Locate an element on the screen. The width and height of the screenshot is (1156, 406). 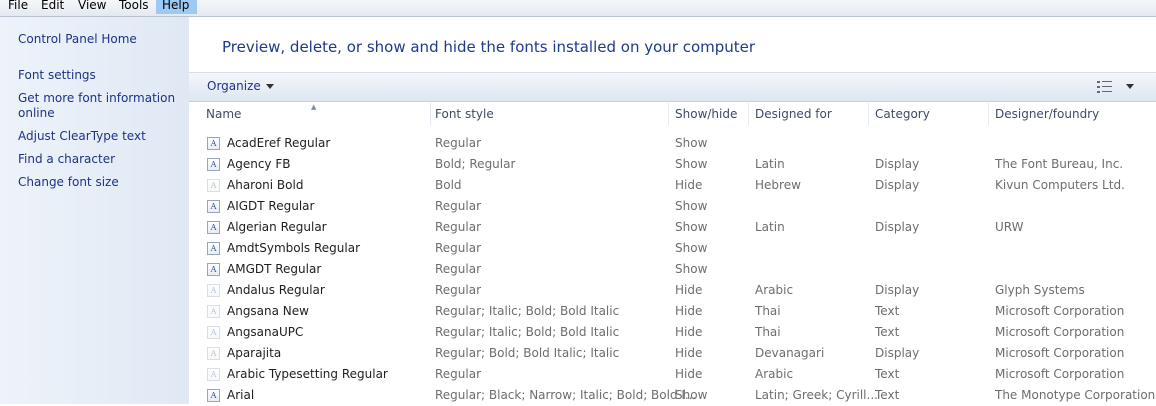
more-font-info-link: Get more font information online is located at coordinates (100, 106).